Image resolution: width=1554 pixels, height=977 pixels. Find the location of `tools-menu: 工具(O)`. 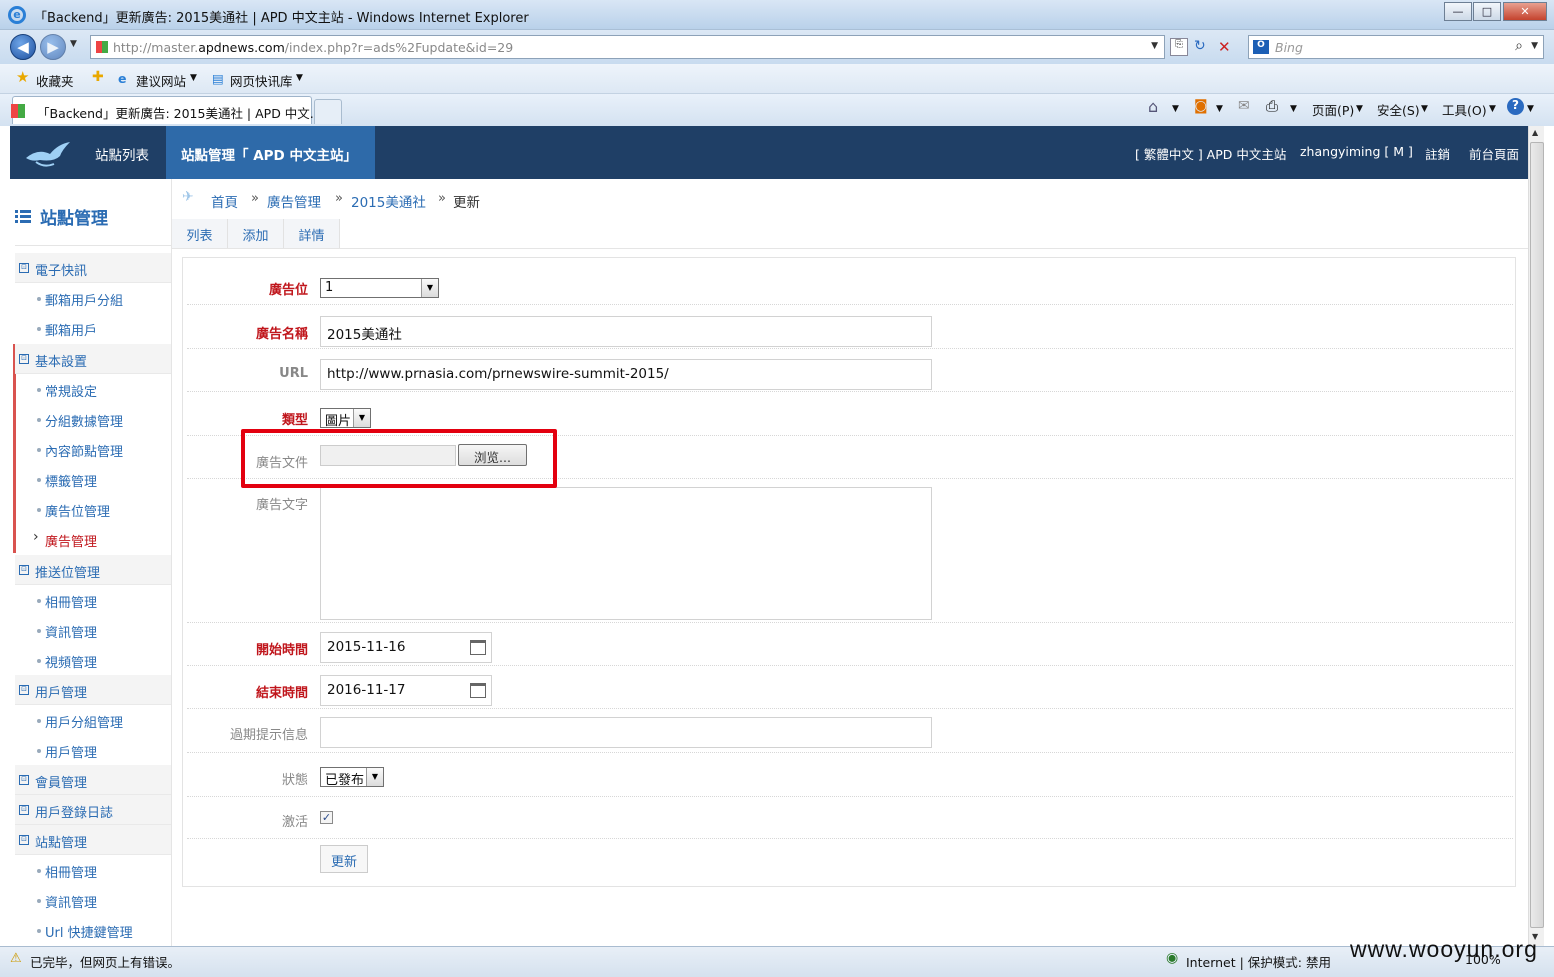

tools-menu: 工具(O) is located at coordinates (1464, 109).